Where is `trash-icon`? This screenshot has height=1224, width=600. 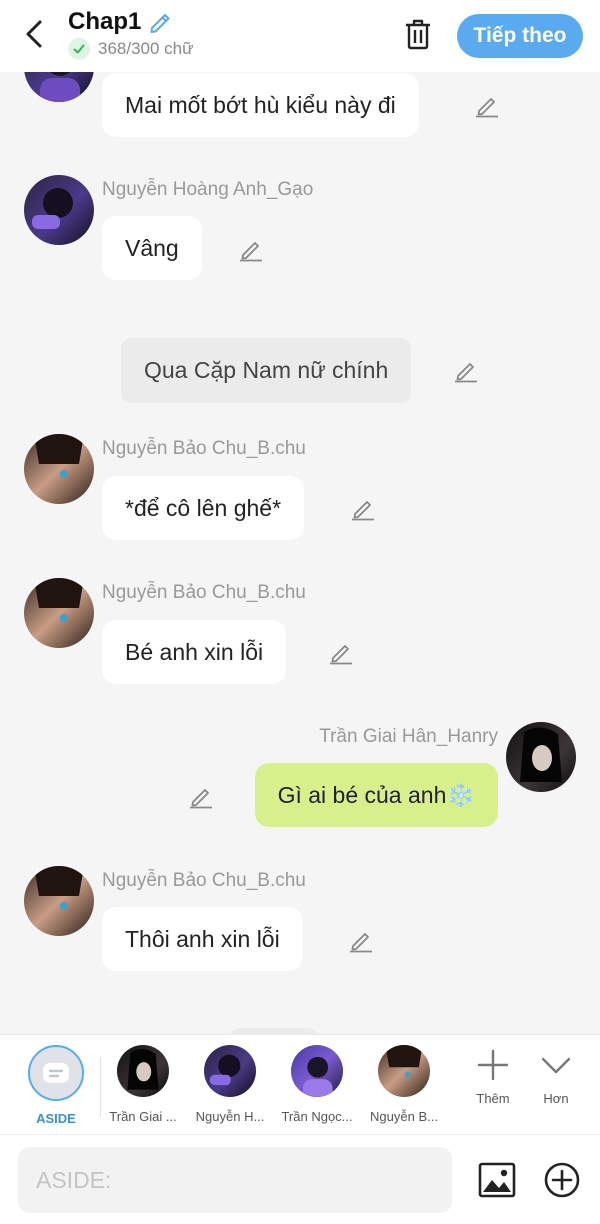
trash-icon is located at coordinates (418, 34).